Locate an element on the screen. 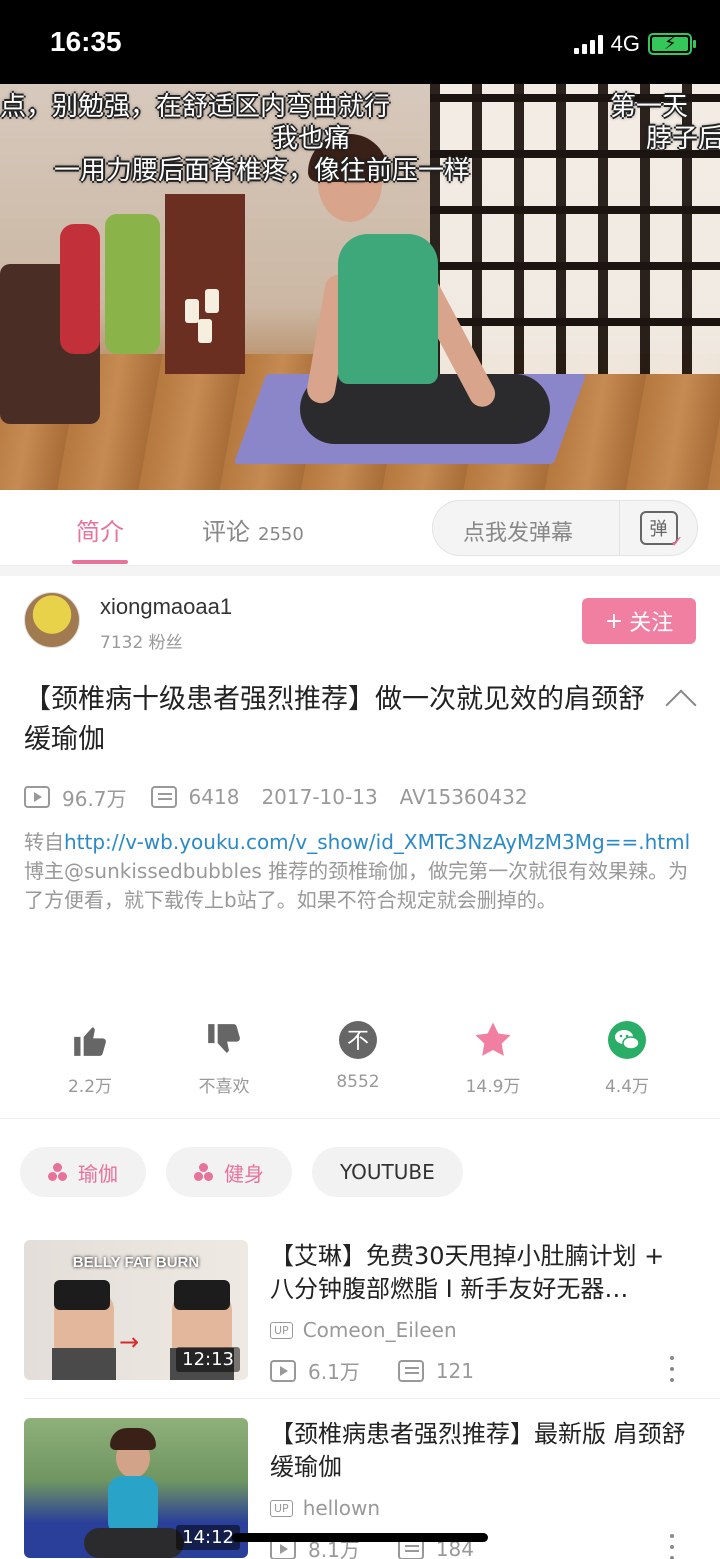 The height and width of the screenshot is (1559, 720). coin-count: 8552 is located at coordinates (358, 1082).